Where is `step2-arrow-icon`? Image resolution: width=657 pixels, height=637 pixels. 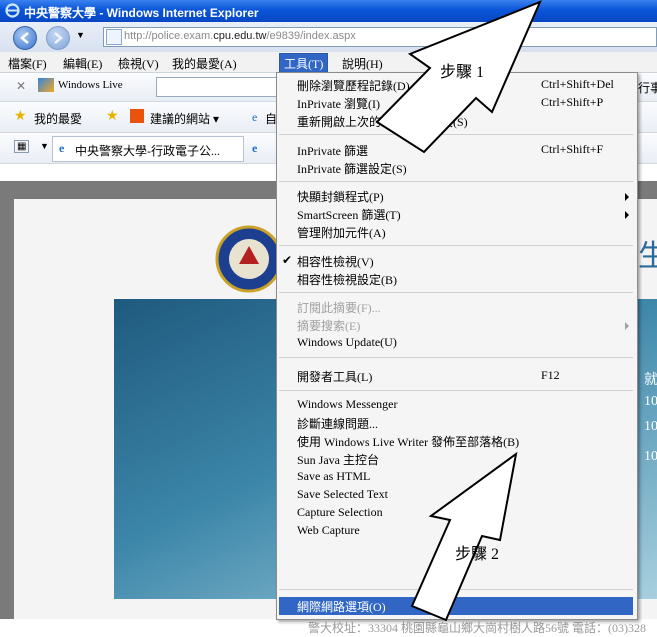 step2-arrow-icon is located at coordinates (464, 536).